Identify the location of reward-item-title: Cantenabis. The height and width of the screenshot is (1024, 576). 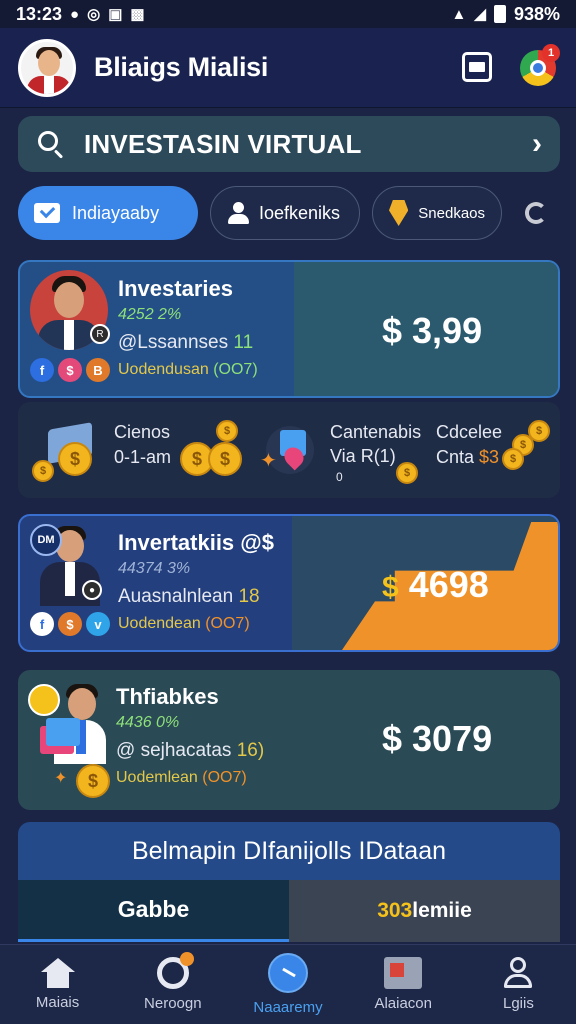
(376, 432).